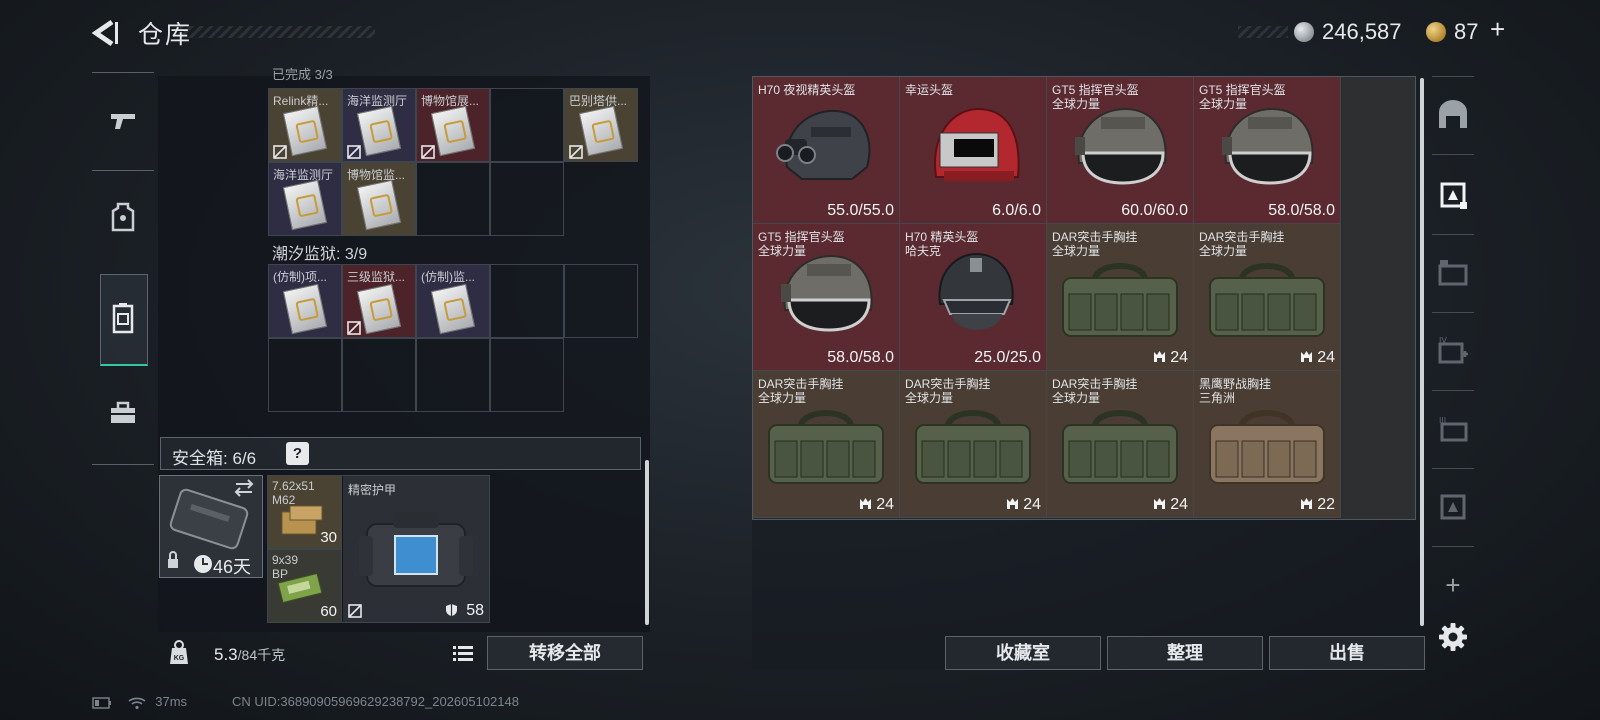 The width and height of the screenshot is (1600, 720). I want to click on list-view-button, so click(463, 653).